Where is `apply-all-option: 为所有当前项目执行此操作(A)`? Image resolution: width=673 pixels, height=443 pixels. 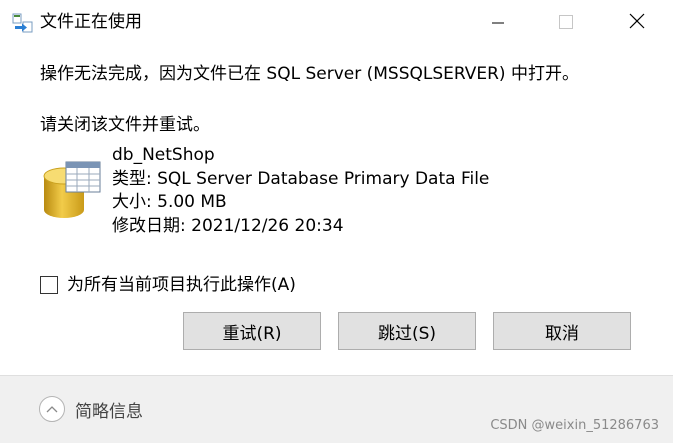
apply-all-option: 为所有当前项目执行此操作(A) is located at coordinates (168, 285).